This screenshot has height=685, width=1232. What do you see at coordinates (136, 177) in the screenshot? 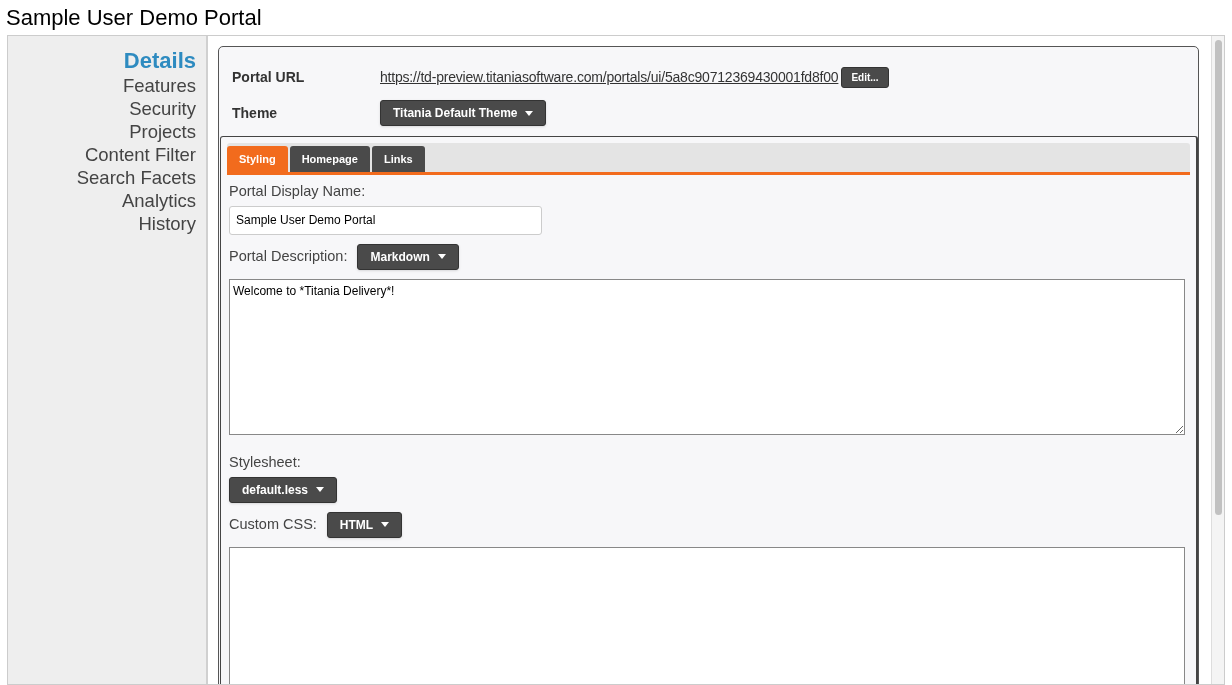
I see `sidebar-link: Search Facets` at bounding box center [136, 177].